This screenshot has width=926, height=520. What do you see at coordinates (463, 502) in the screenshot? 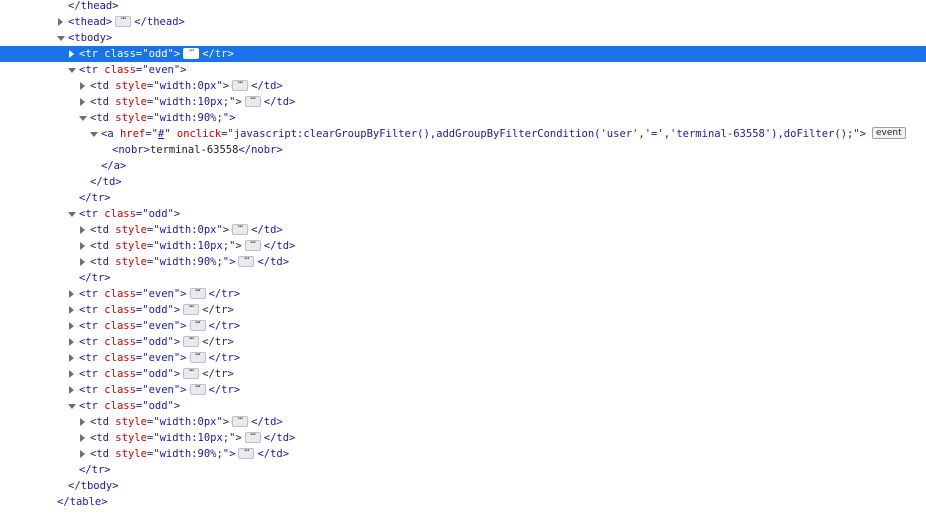
I see `dom-node-row: </table>` at bounding box center [463, 502].